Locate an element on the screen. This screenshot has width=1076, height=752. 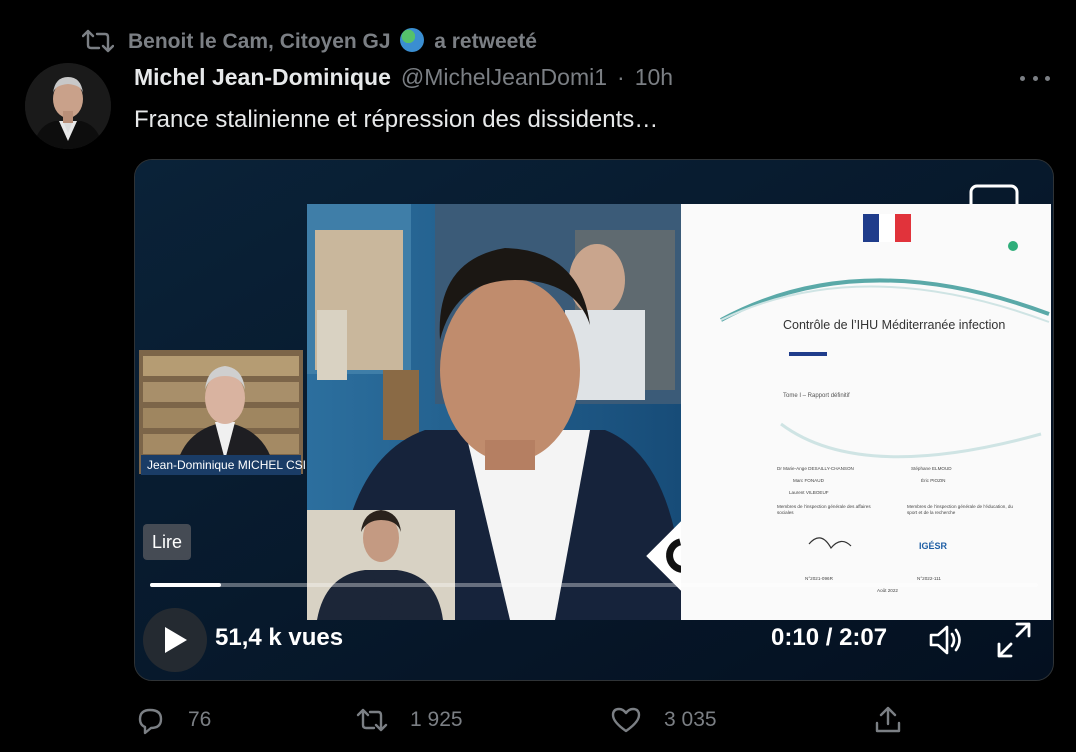
duration: 2:07 is located at coordinates (863, 637).